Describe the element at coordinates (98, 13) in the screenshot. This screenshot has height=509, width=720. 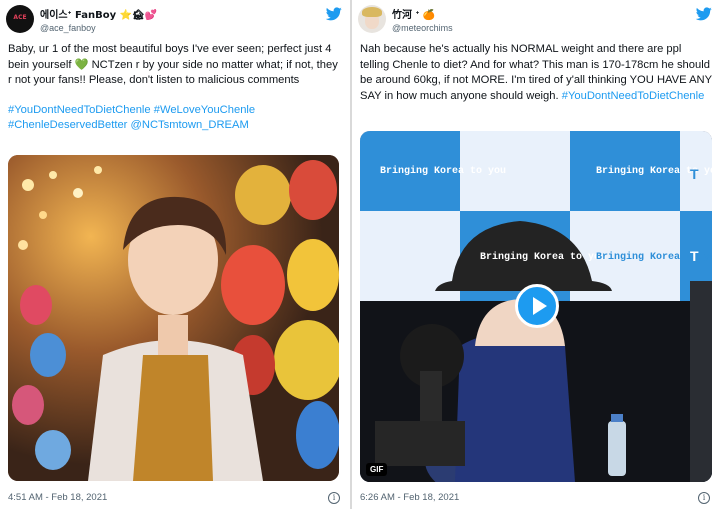
I see `display-name: 에이스ᐩ FanBoy ⭐🏚💕` at that location.